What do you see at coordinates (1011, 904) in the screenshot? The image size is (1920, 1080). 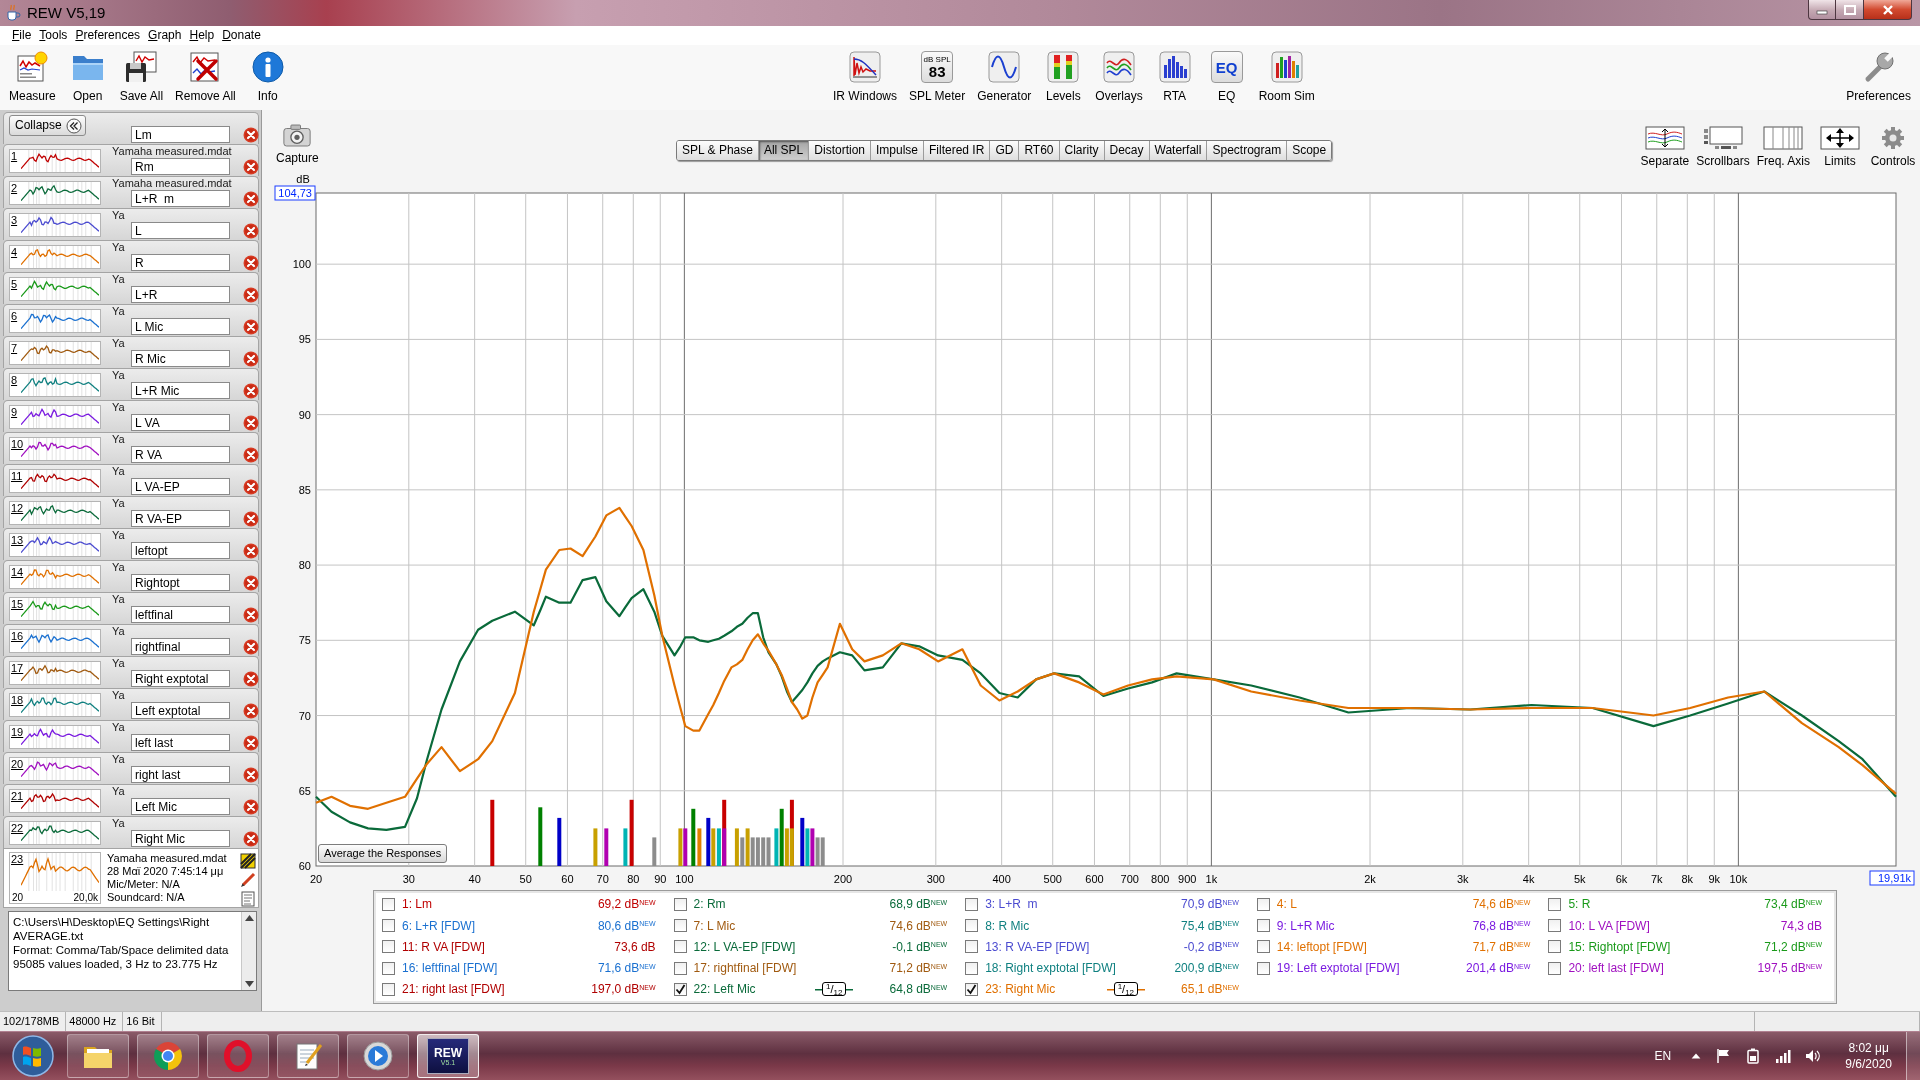 I see `legend-label: 3: L+R m` at bounding box center [1011, 904].